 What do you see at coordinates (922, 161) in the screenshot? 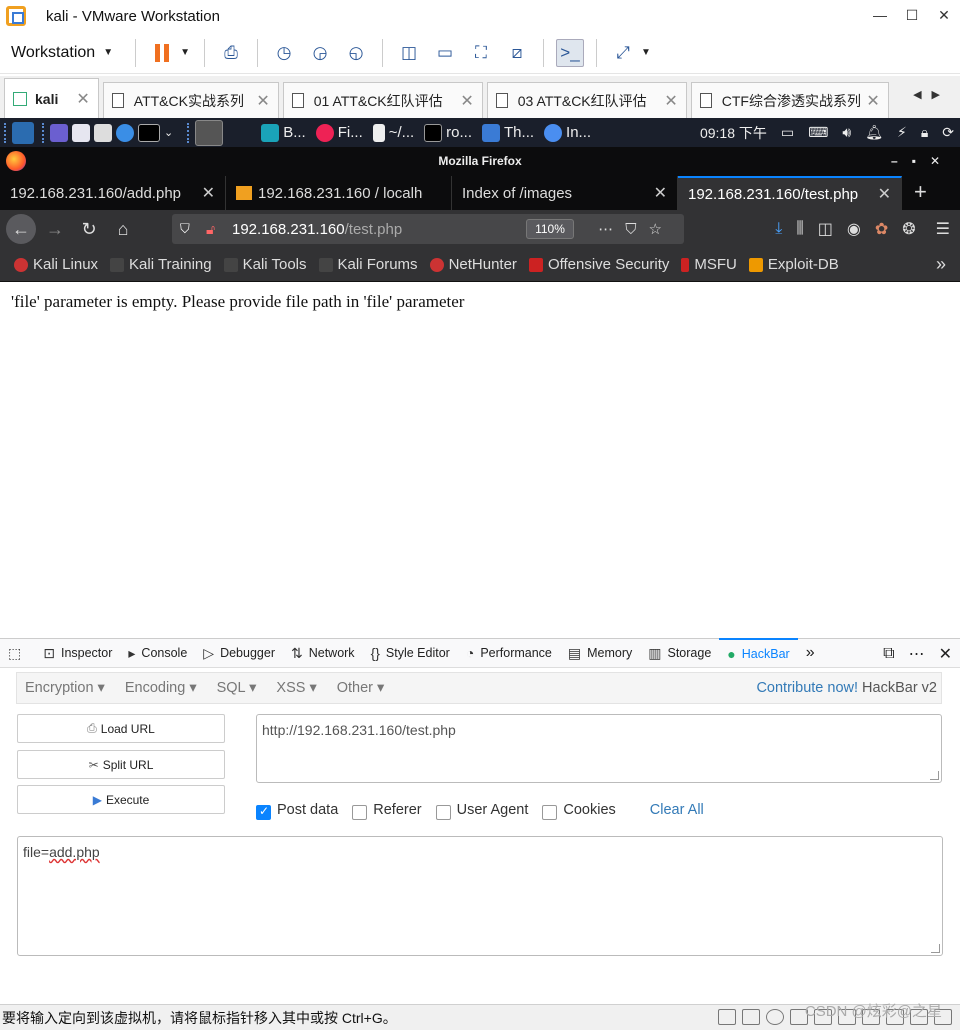
I see `firefox-window-controls: –▪✕` at bounding box center [922, 161].